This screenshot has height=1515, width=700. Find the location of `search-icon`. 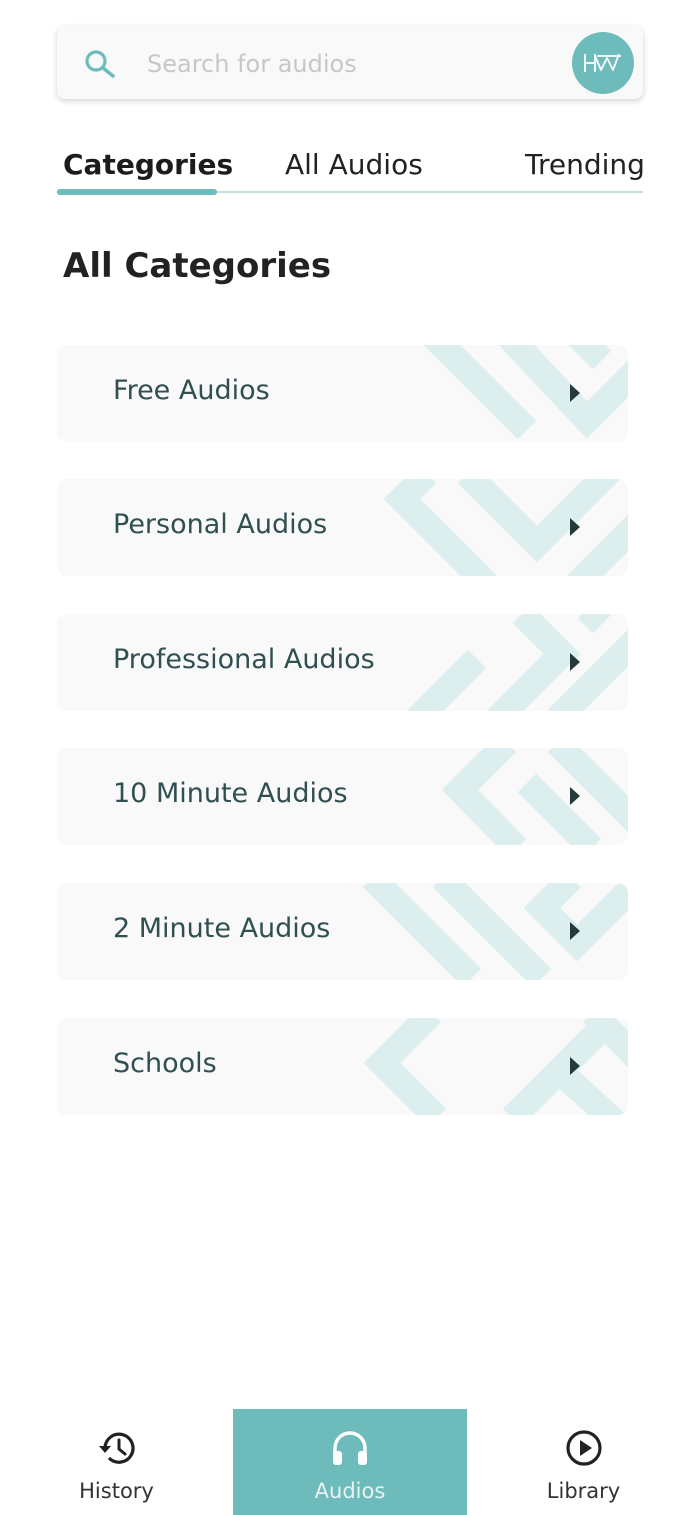

search-icon is located at coordinates (100, 64).